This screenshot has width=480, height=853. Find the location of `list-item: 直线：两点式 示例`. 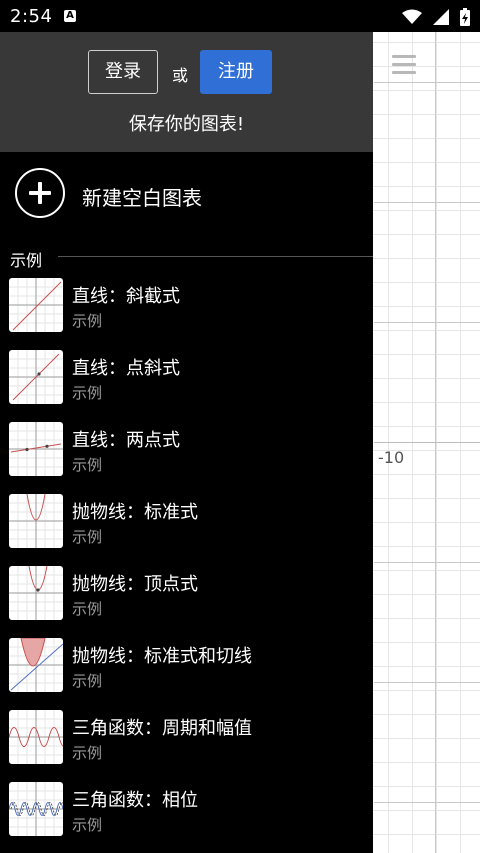

list-item: 直线：两点式 示例 is located at coordinates (186, 456).